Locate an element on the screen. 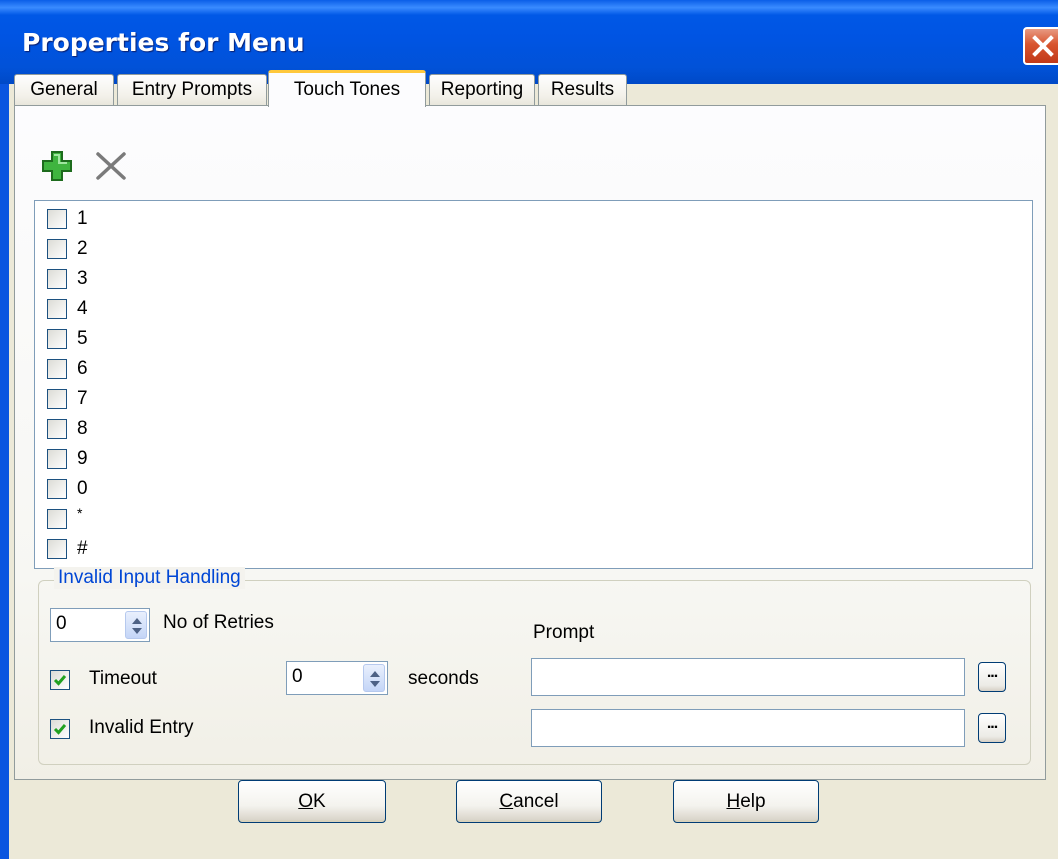 Image resolution: width=1058 pixels, height=859 pixels. groupbox-legend: Invalid Input Handling is located at coordinates (149, 578).